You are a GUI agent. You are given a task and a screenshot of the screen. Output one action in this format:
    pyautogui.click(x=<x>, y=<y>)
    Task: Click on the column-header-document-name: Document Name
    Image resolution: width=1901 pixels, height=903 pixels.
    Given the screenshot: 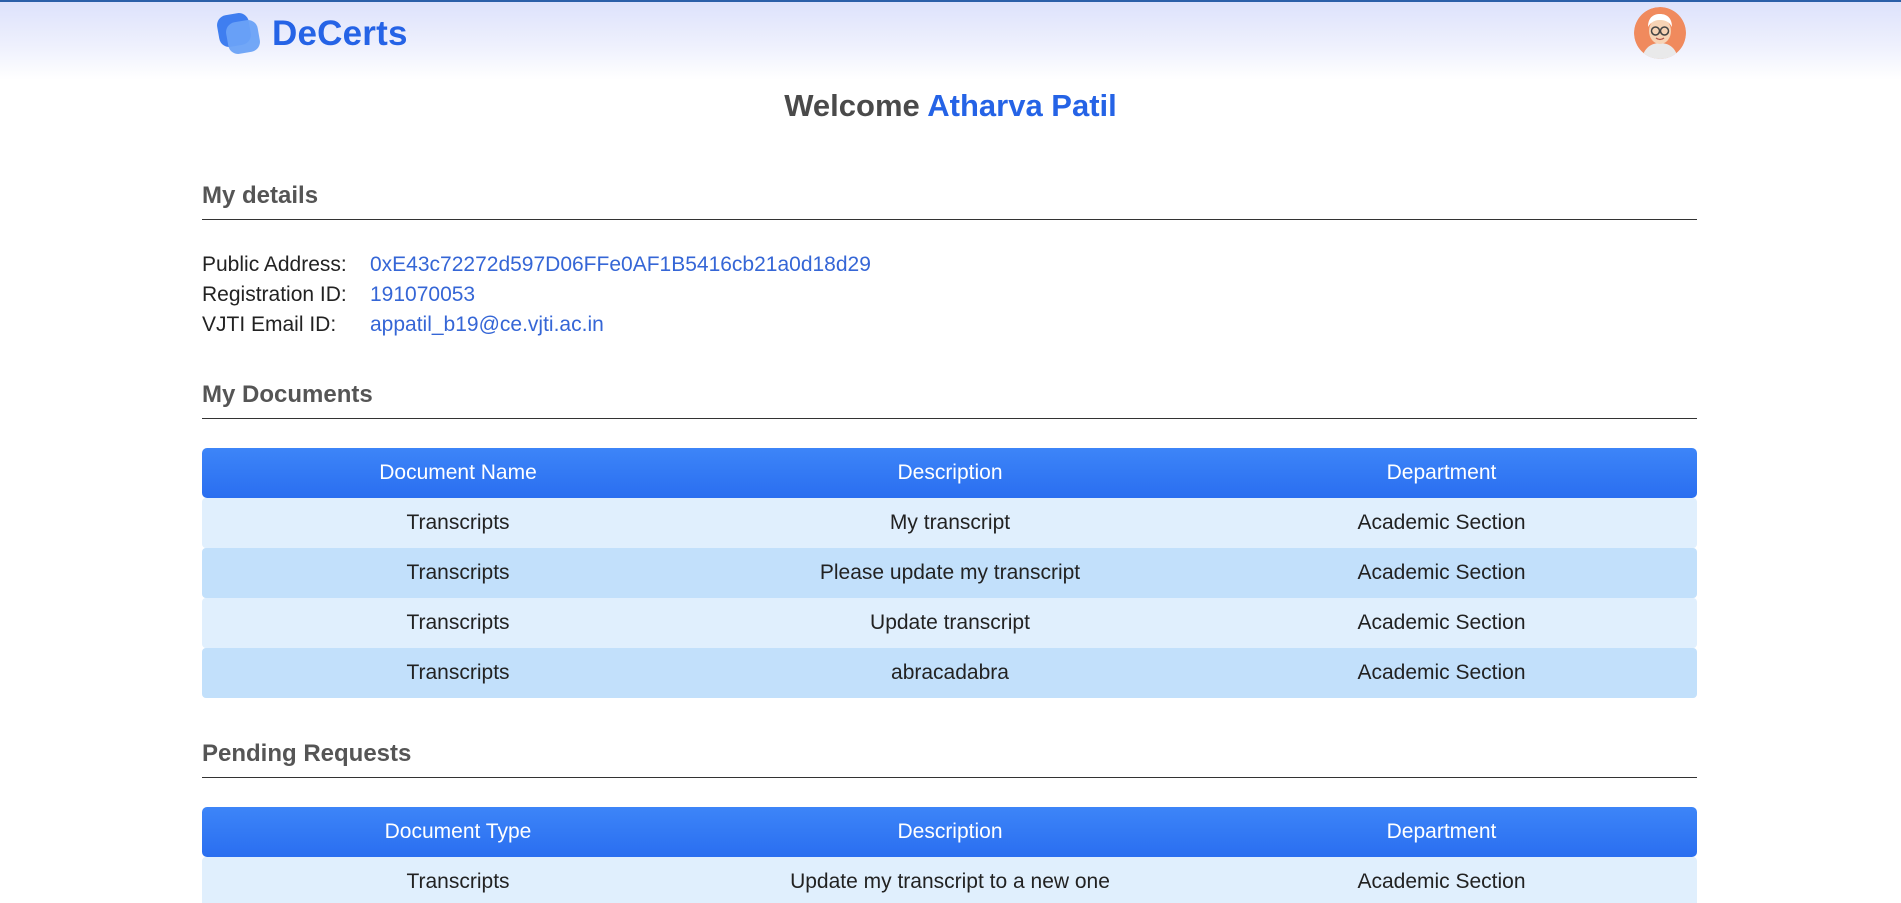 What is the action you would take?
    pyautogui.click(x=458, y=473)
    